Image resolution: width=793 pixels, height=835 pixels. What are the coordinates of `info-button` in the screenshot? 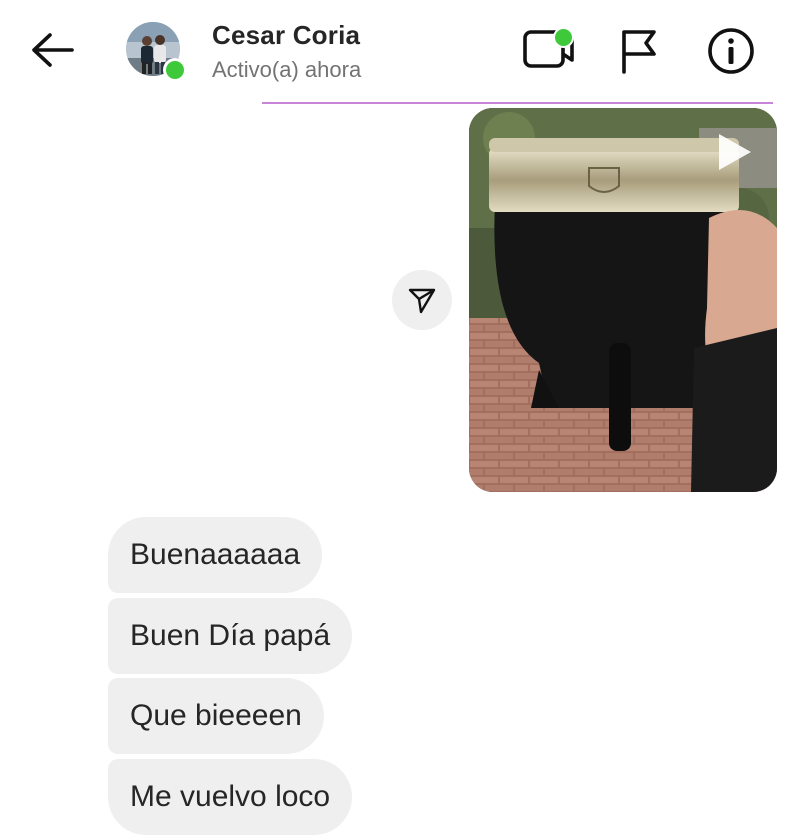 It's located at (731, 51).